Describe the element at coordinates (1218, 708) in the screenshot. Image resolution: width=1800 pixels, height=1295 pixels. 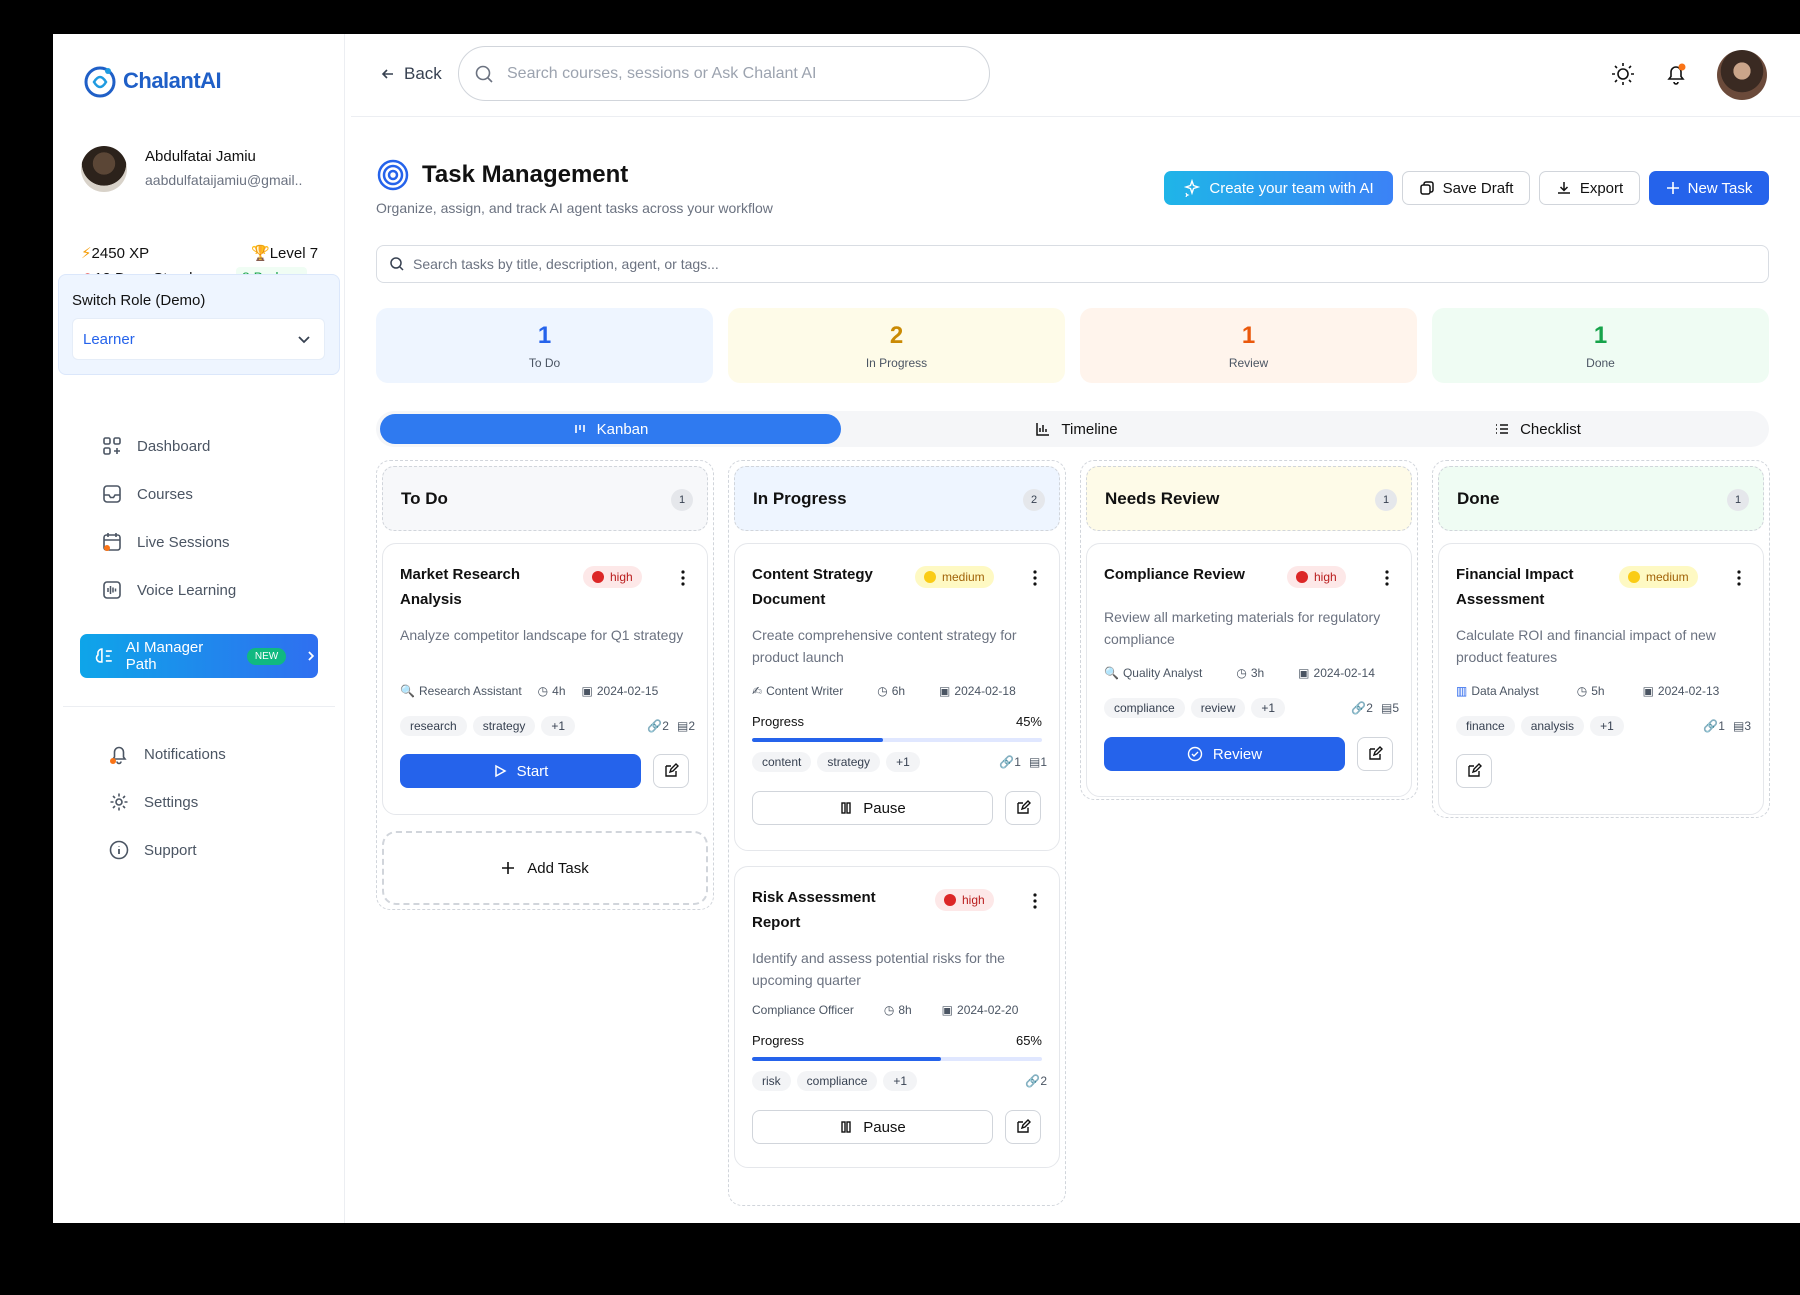
I see `tag: review` at that location.